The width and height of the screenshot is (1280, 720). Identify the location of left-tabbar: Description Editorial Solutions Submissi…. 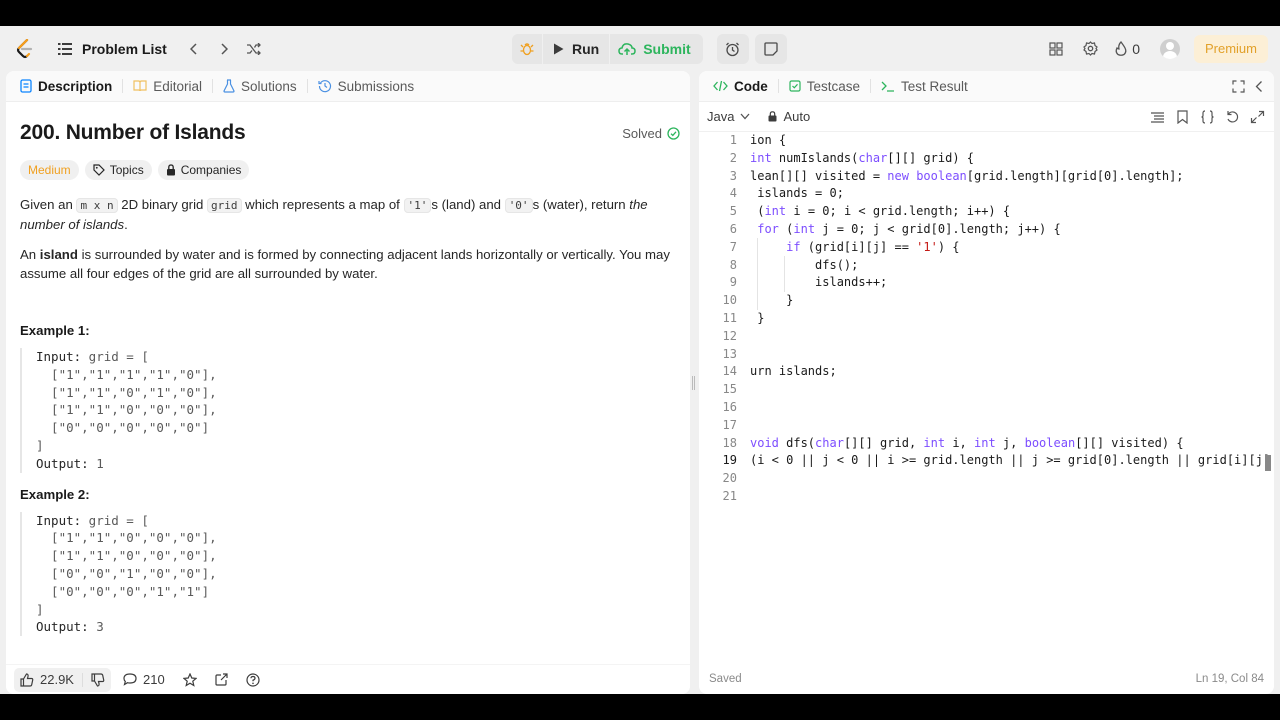
(348, 86).